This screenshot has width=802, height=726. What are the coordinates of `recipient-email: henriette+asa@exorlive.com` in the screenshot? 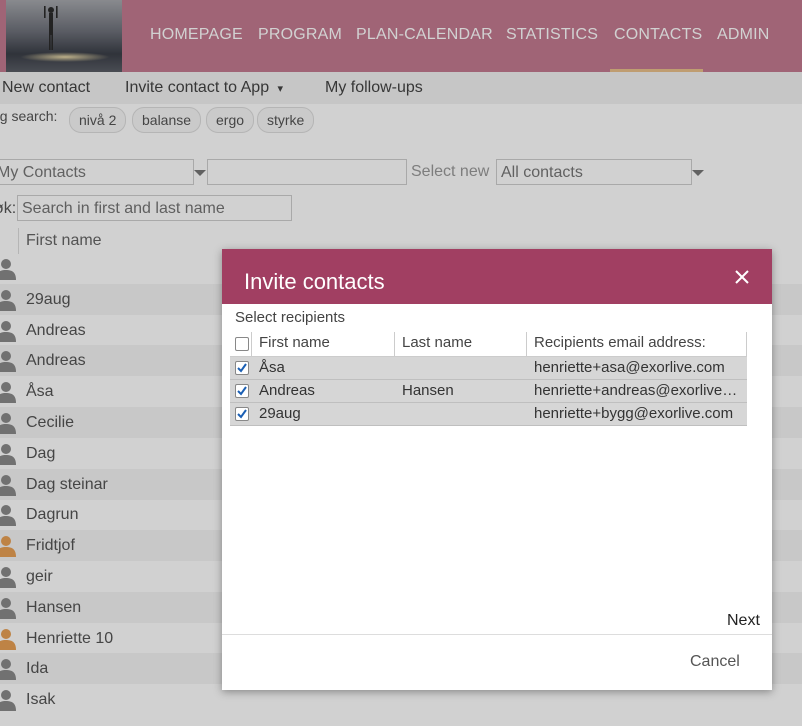 It's located at (629, 367).